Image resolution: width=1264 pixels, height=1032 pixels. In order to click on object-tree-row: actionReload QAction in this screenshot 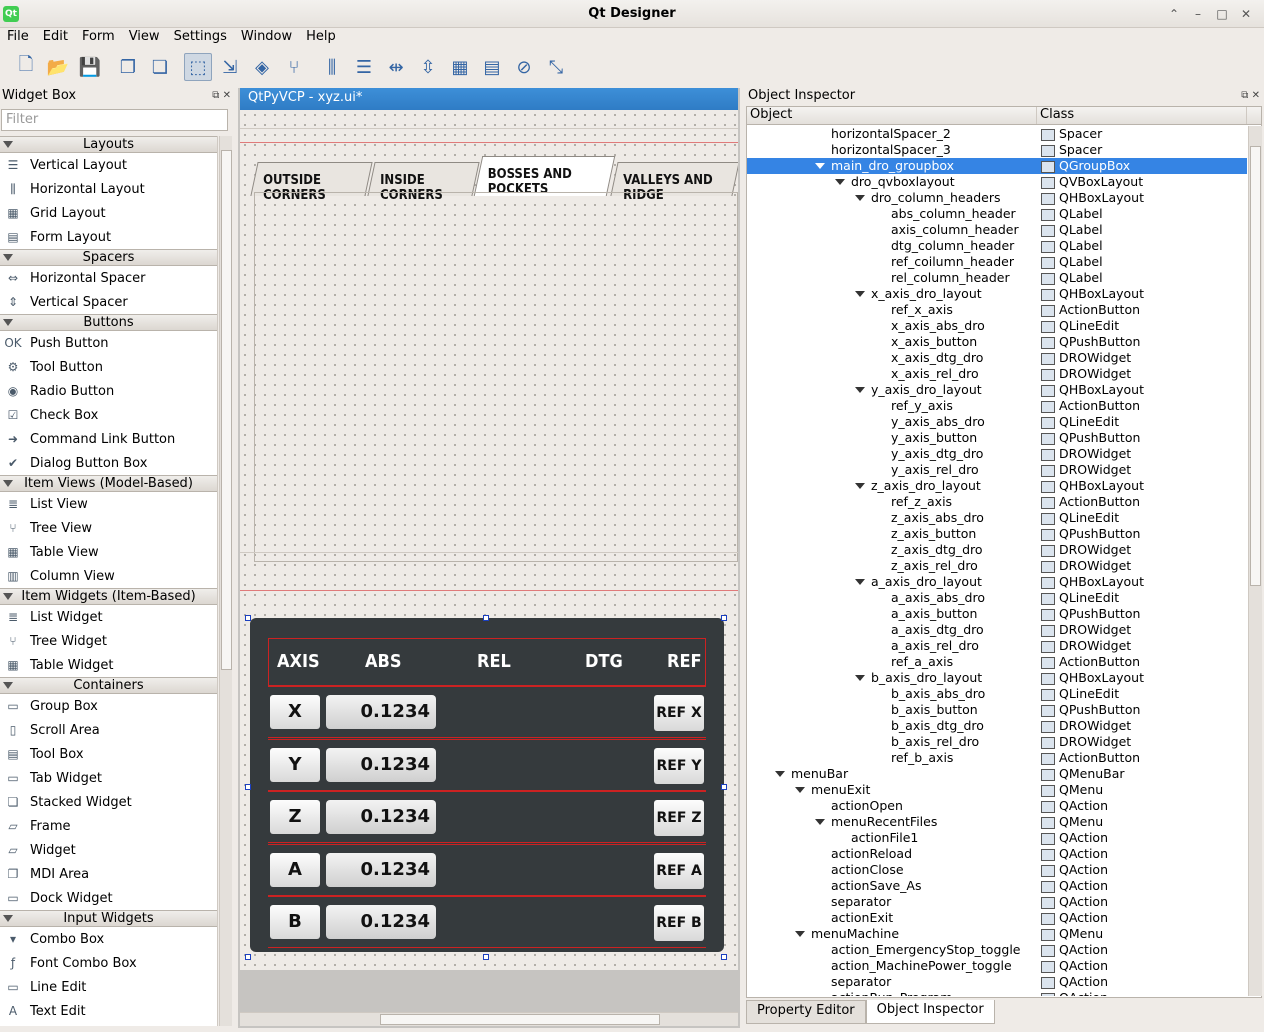, I will do `click(997, 854)`.